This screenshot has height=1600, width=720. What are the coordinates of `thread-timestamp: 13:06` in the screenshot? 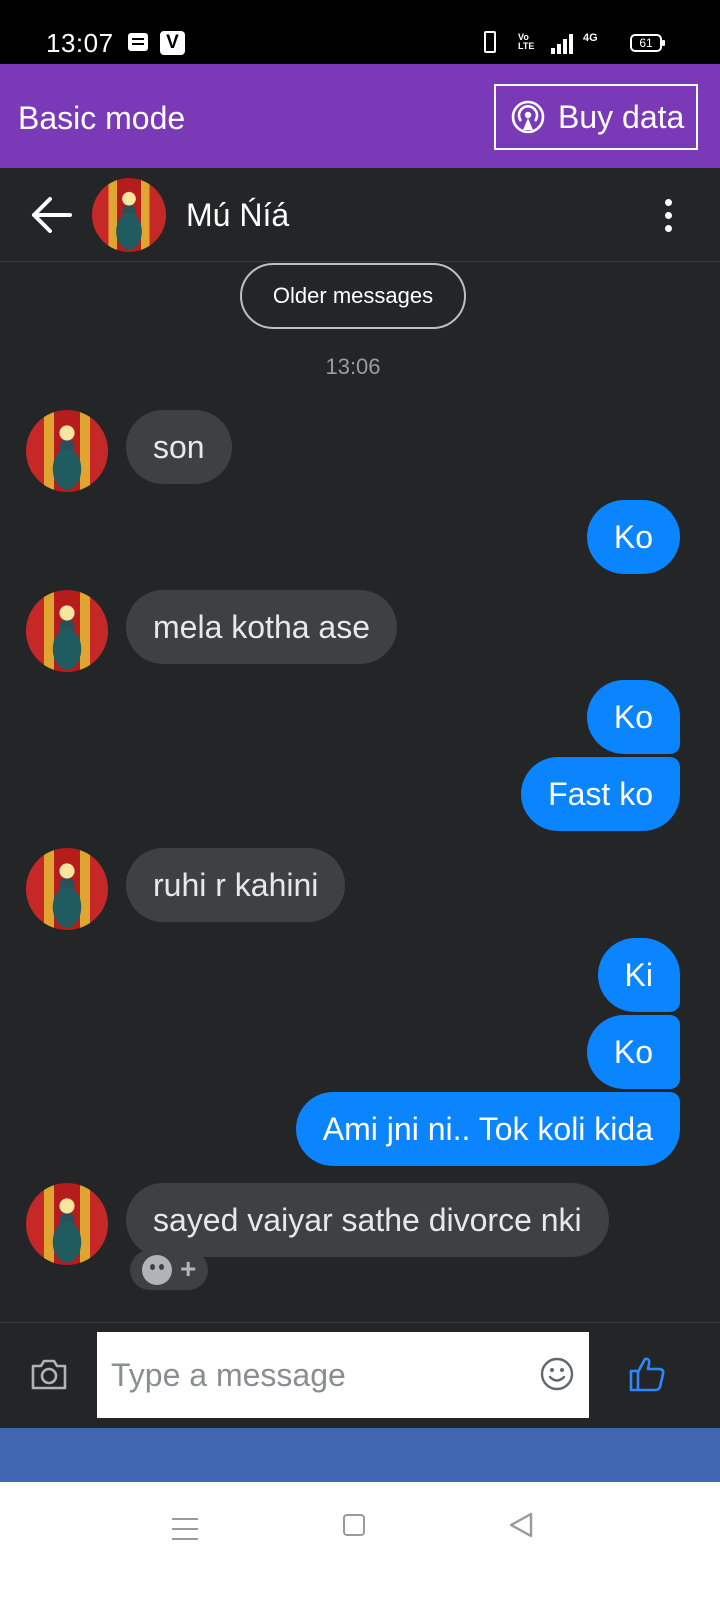 It's located at (353, 366).